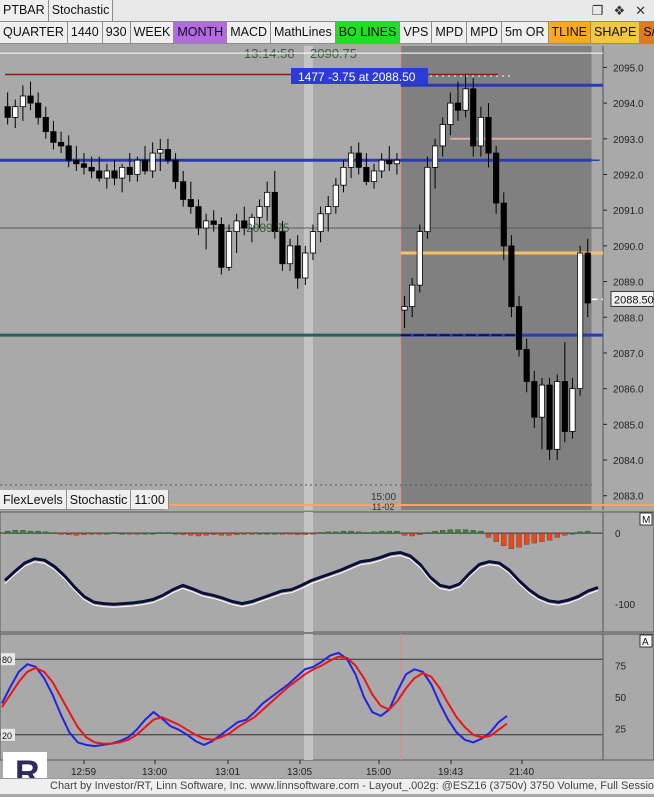  Describe the element at coordinates (628, 104) in the screenshot. I see `price-tick-label: 2094.0` at that location.